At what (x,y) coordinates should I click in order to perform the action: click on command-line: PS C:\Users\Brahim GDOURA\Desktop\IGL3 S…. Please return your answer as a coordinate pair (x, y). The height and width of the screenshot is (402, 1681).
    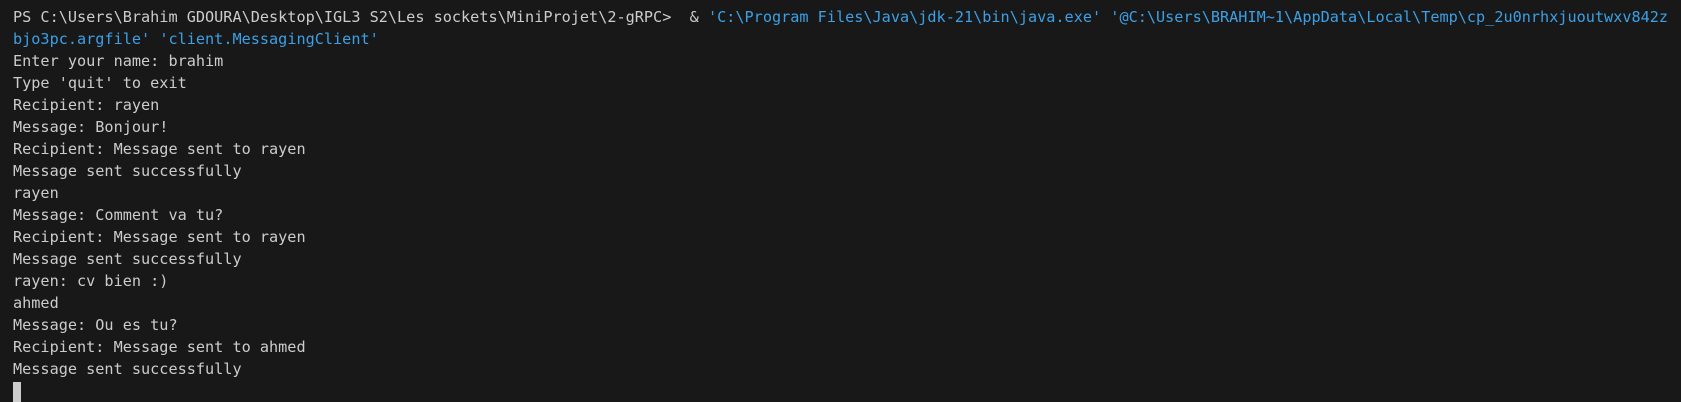
    Looking at the image, I should click on (845, 28).